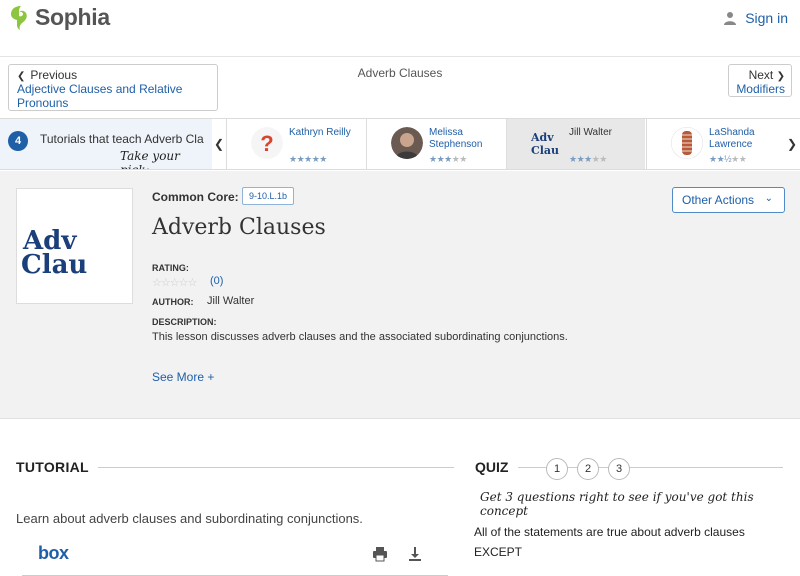 The image size is (800, 576). I want to click on see-more-link: See More +, so click(183, 377).